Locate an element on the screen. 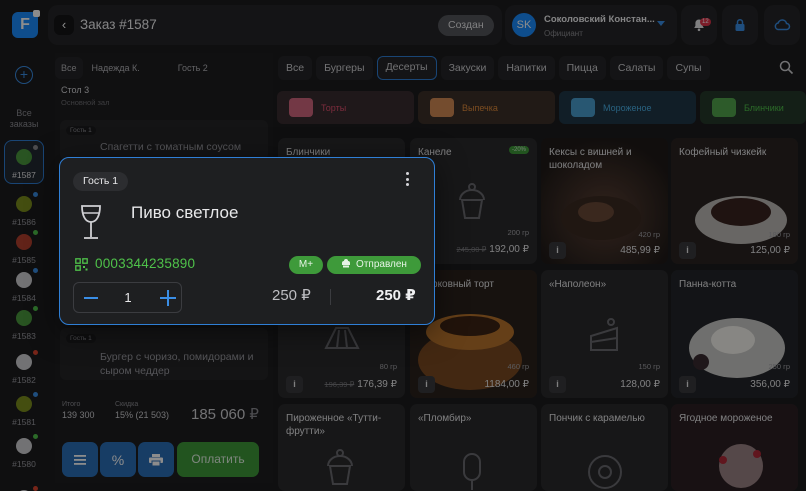  price-divider is located at coordinates (330, 297).